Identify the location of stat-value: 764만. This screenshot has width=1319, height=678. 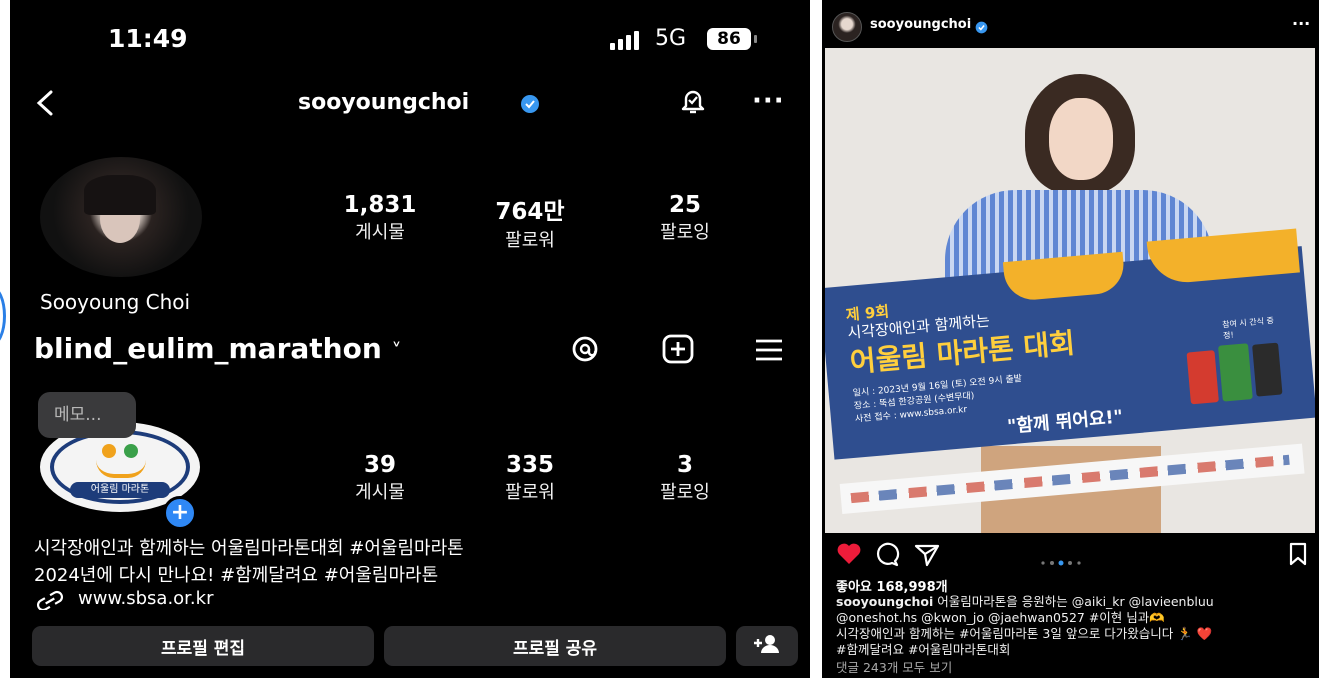
(530, 212).